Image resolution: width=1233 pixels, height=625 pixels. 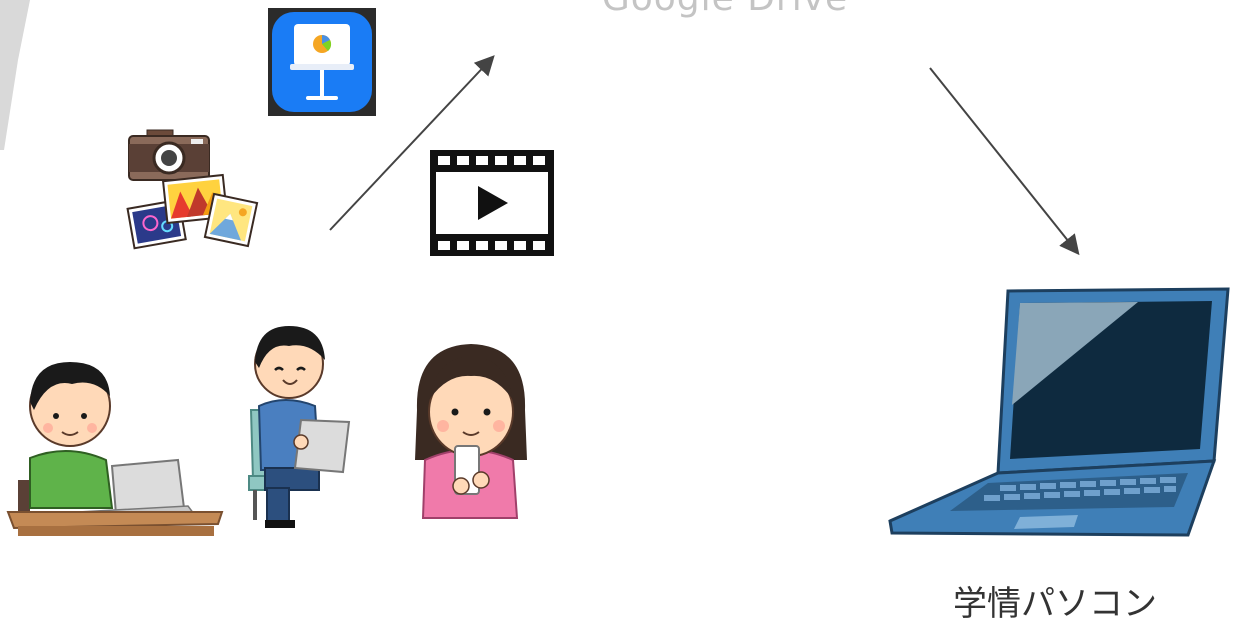 I want to click on keynote-app-icon, so click(x=322, y=62).